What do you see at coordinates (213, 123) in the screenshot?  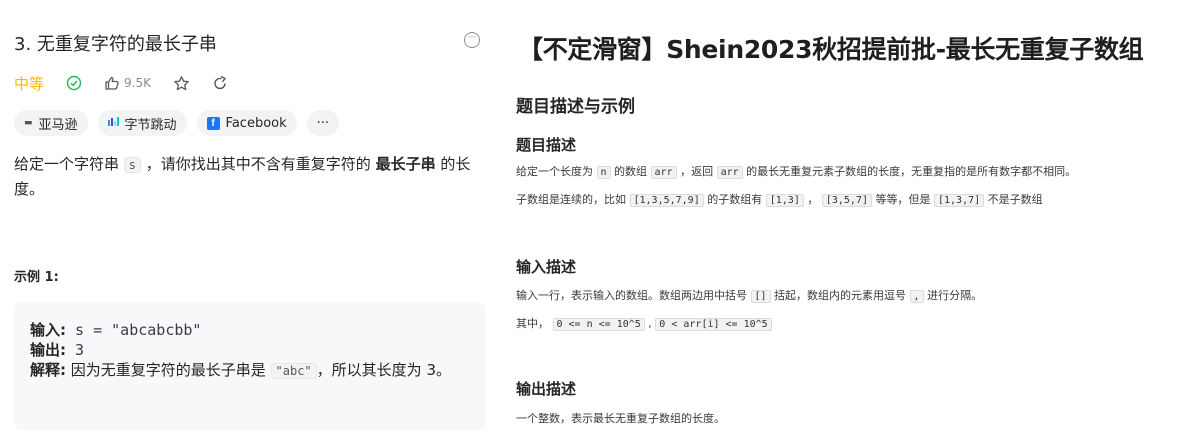 I see `facebook-logo-icon: f` at bounding box center [213, 123].